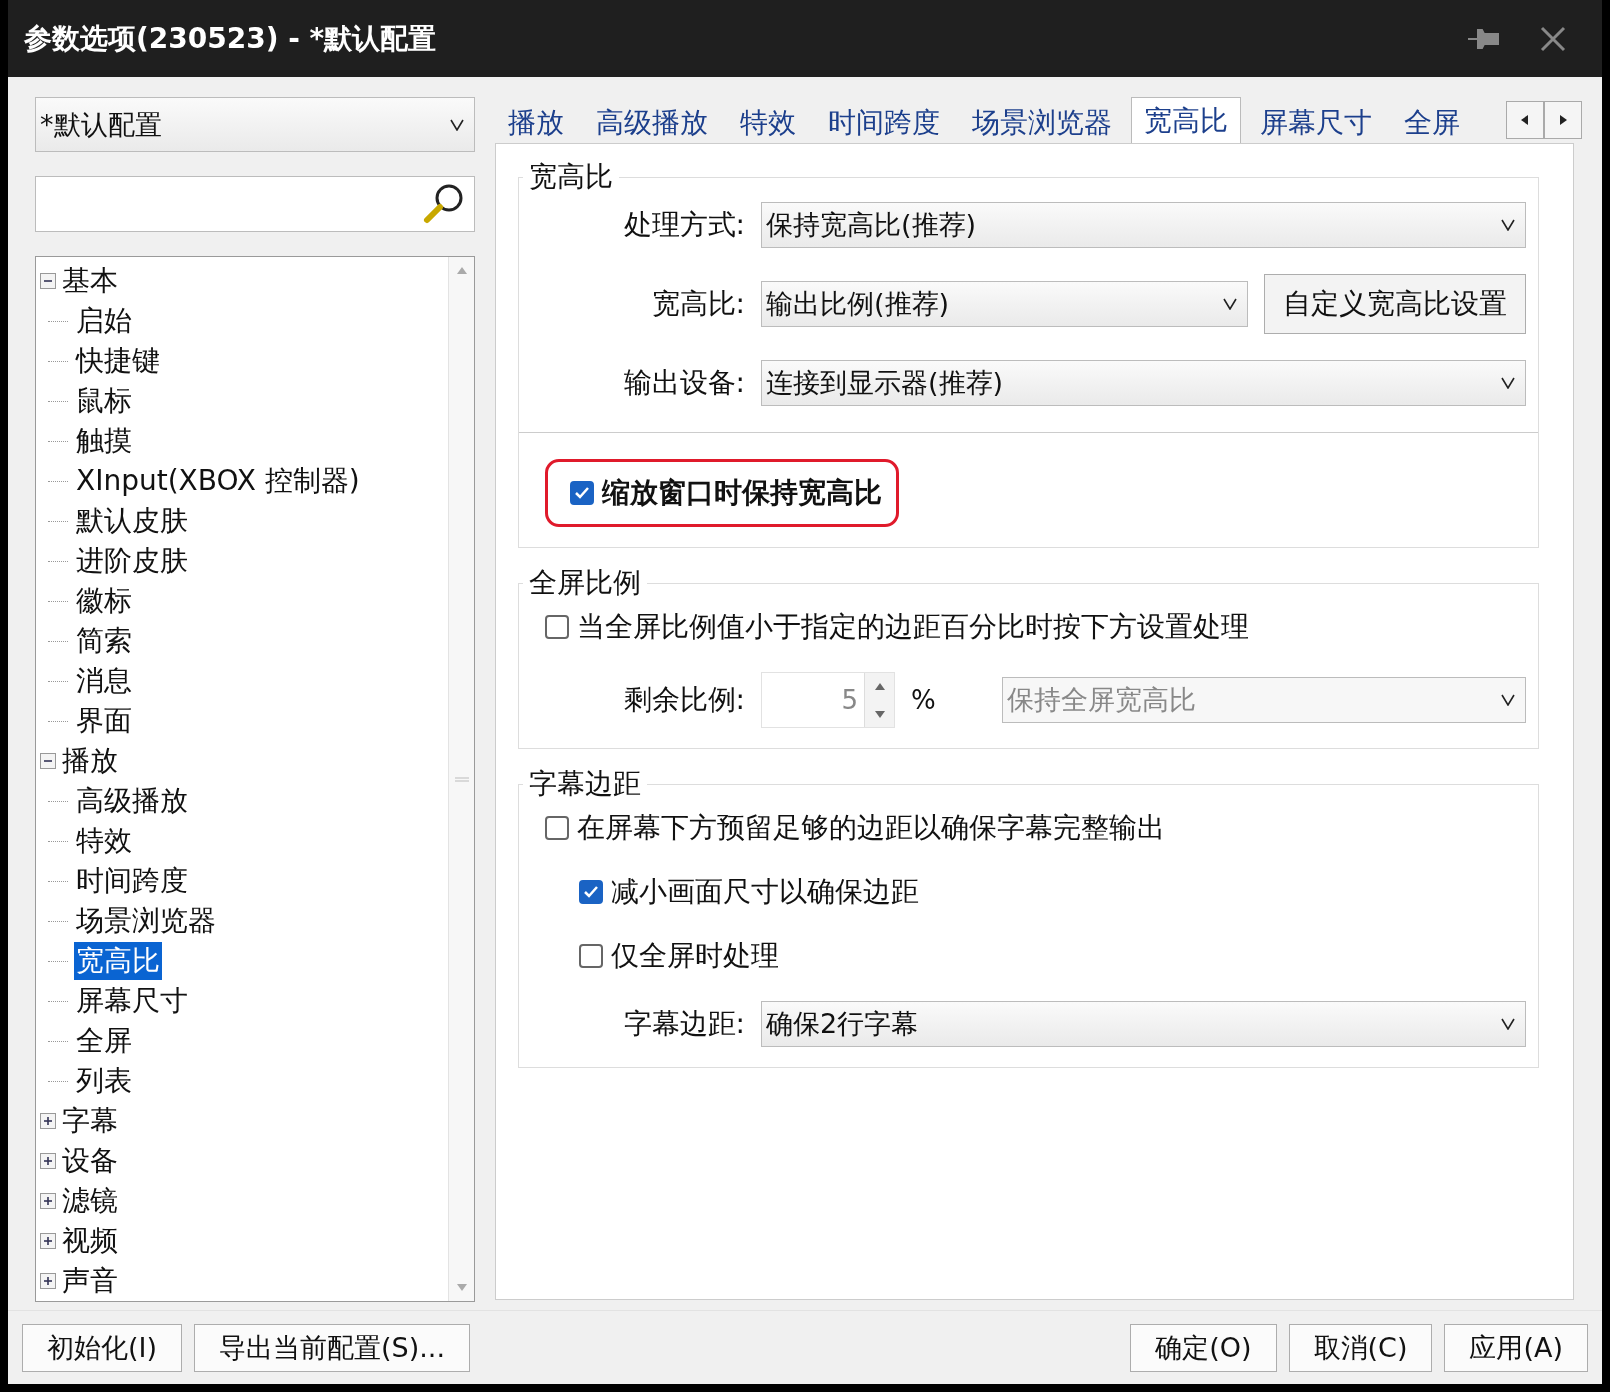 This screenshot has width=1610, height=1392. I want to click on tree-item: 徽标, so click(104, 601).